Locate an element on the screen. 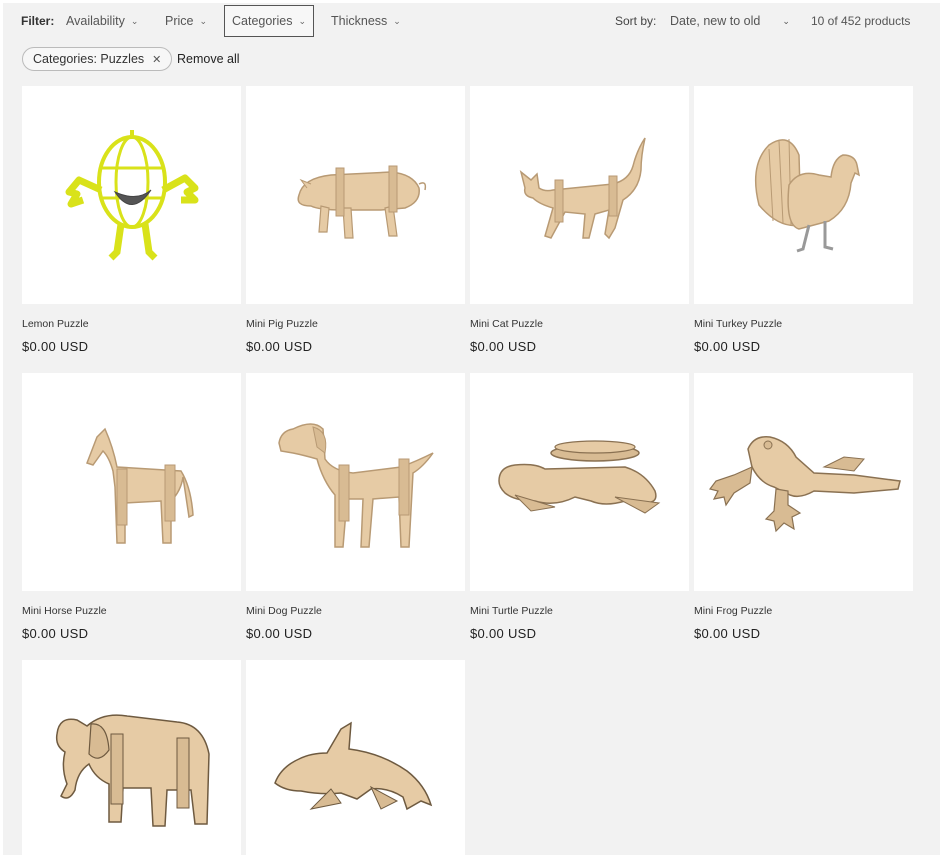 The height and width of the screenshot is (858, 943). product-title: Mini Turkey Puzzle is located at coordinates (803, 324).